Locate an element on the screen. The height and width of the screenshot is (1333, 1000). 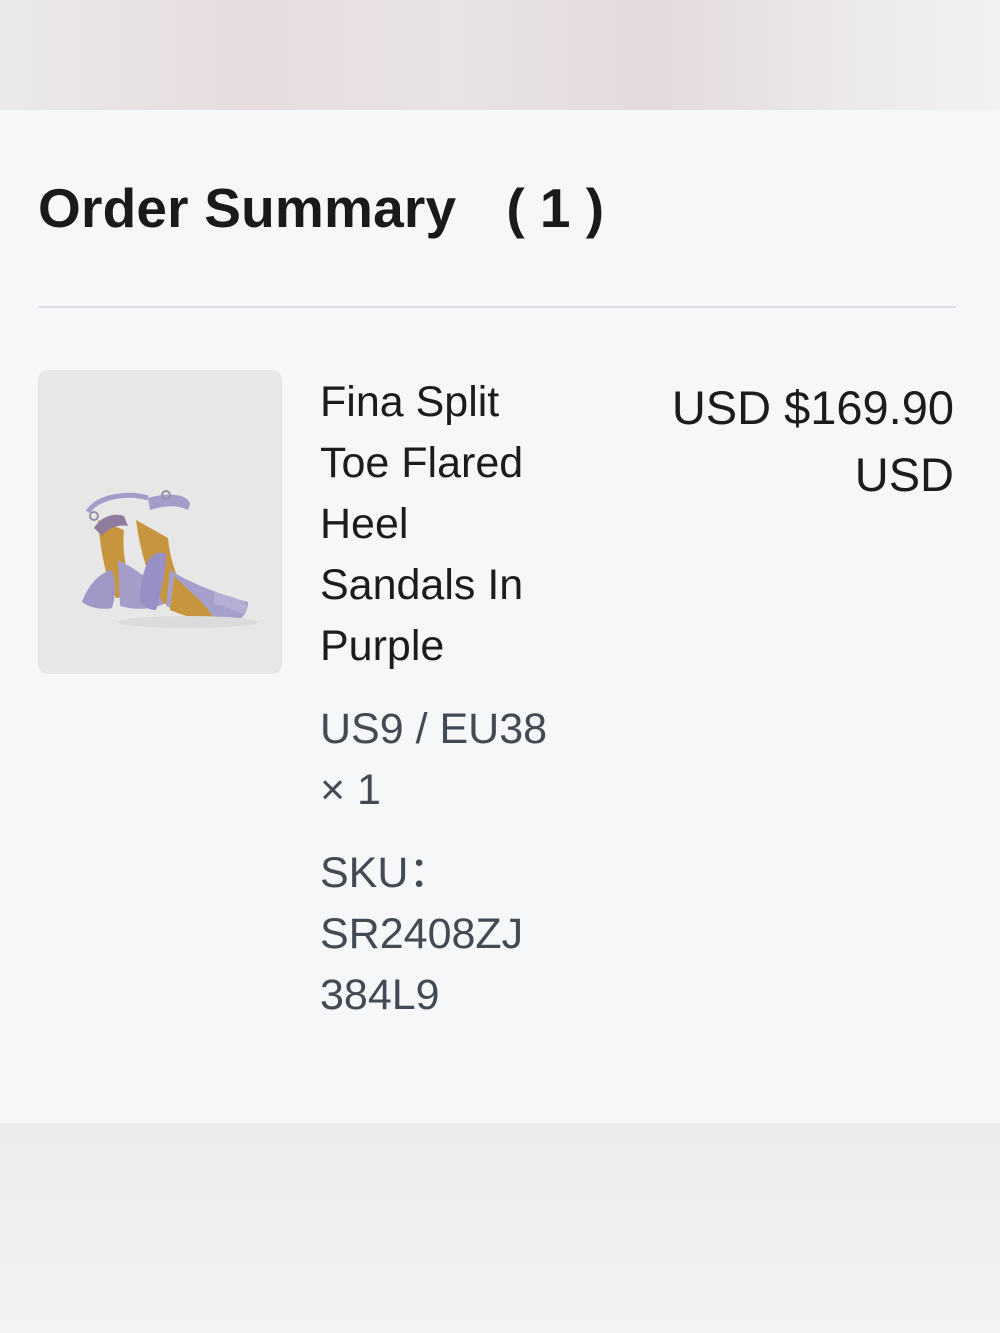
product-variant: US9 / EU38 × 1 is located at coordinates (440, 760).